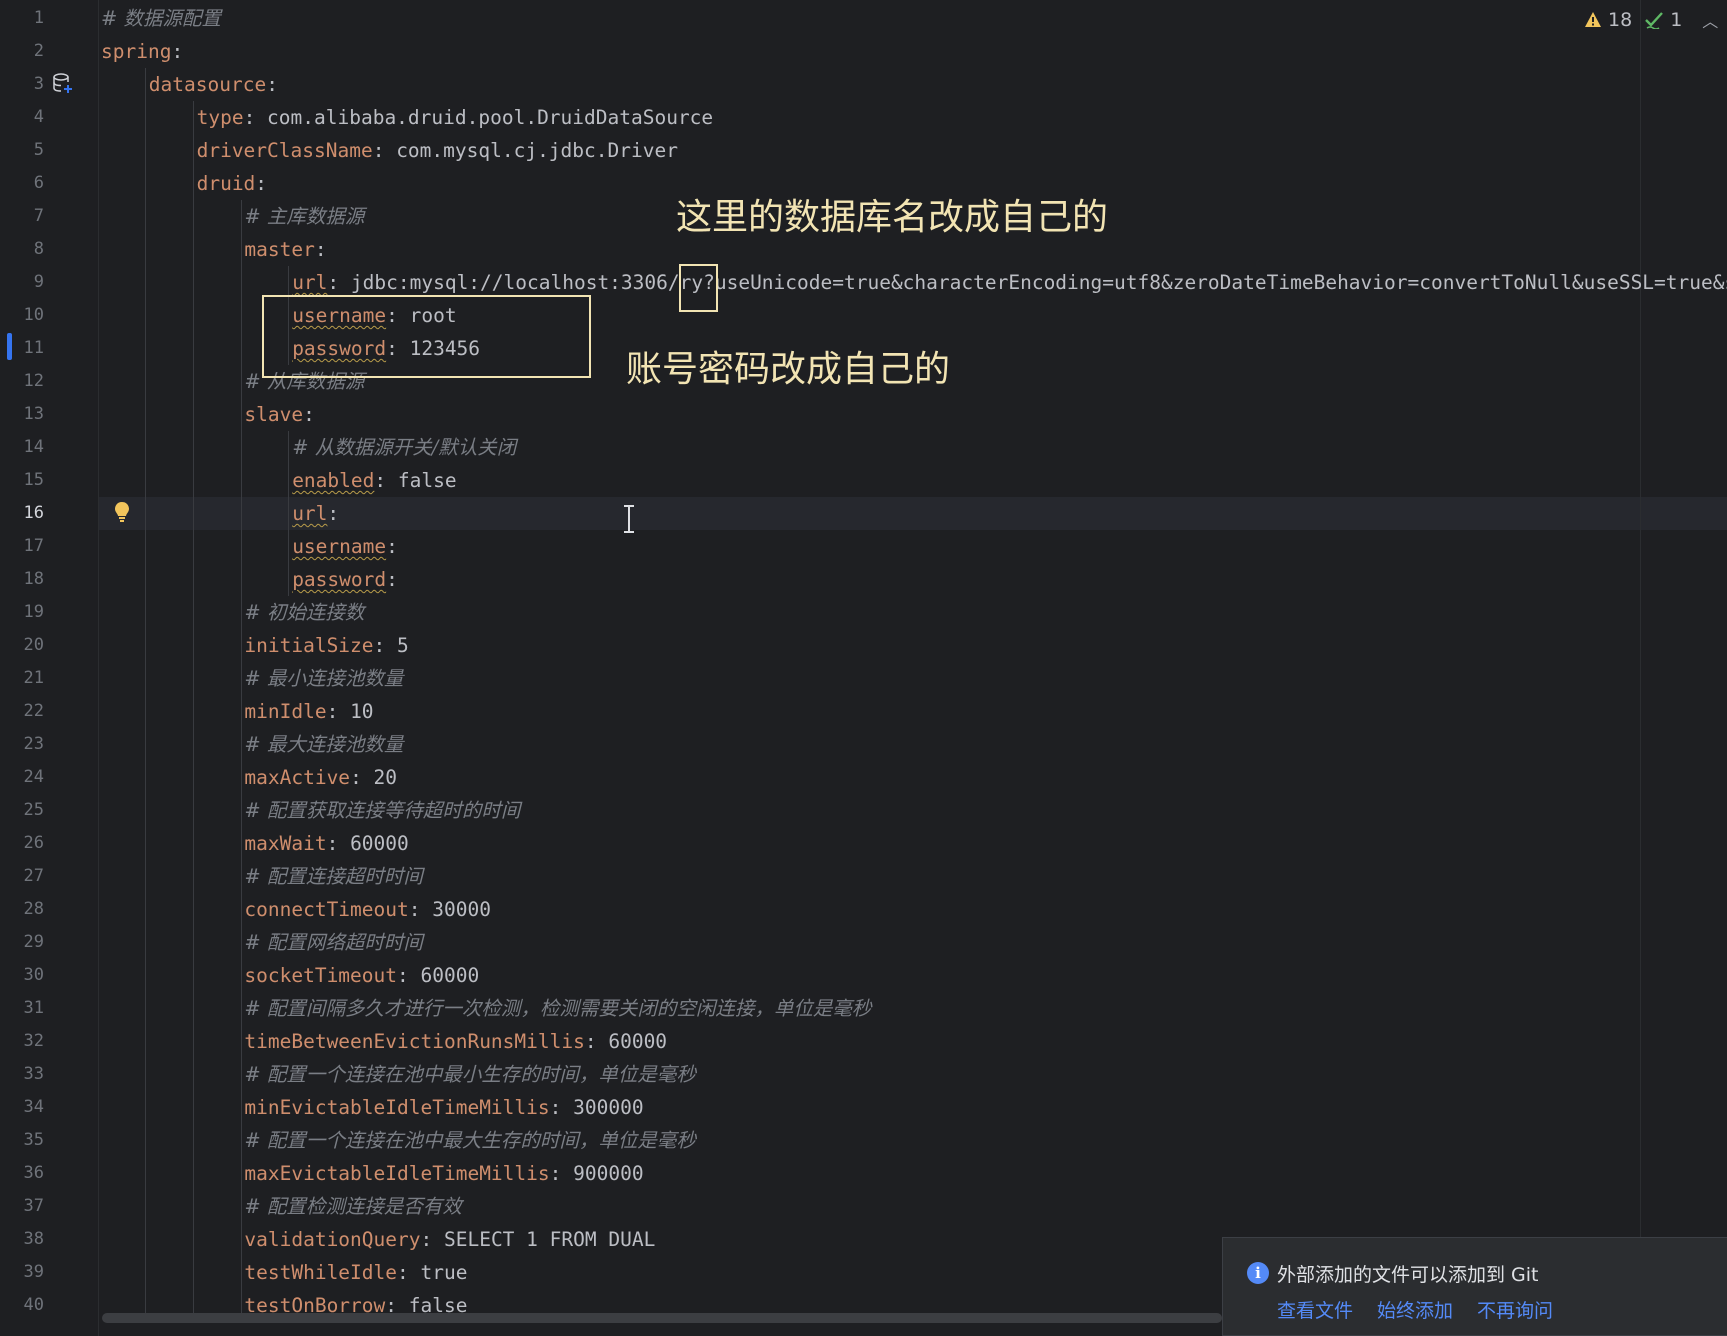 Image resolution: width=1727 pixels, height=1336 pixels. I want to click on code-line: initialSize: 5, so click(326, 645).